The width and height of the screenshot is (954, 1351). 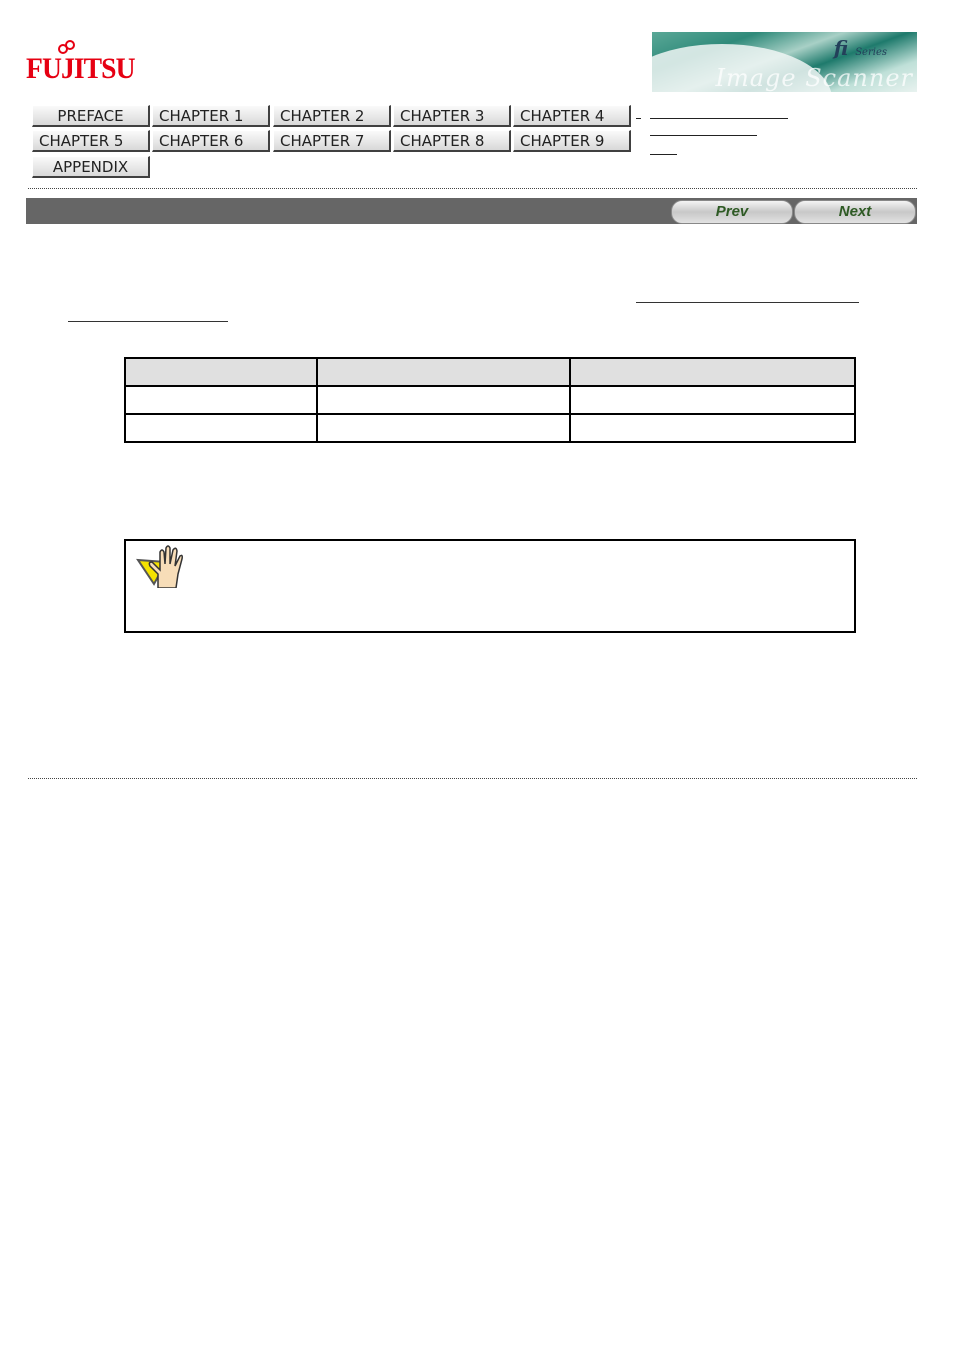 I want to click on nav-chapter-1: CHAPTER 1, so click(x=211, y=116).